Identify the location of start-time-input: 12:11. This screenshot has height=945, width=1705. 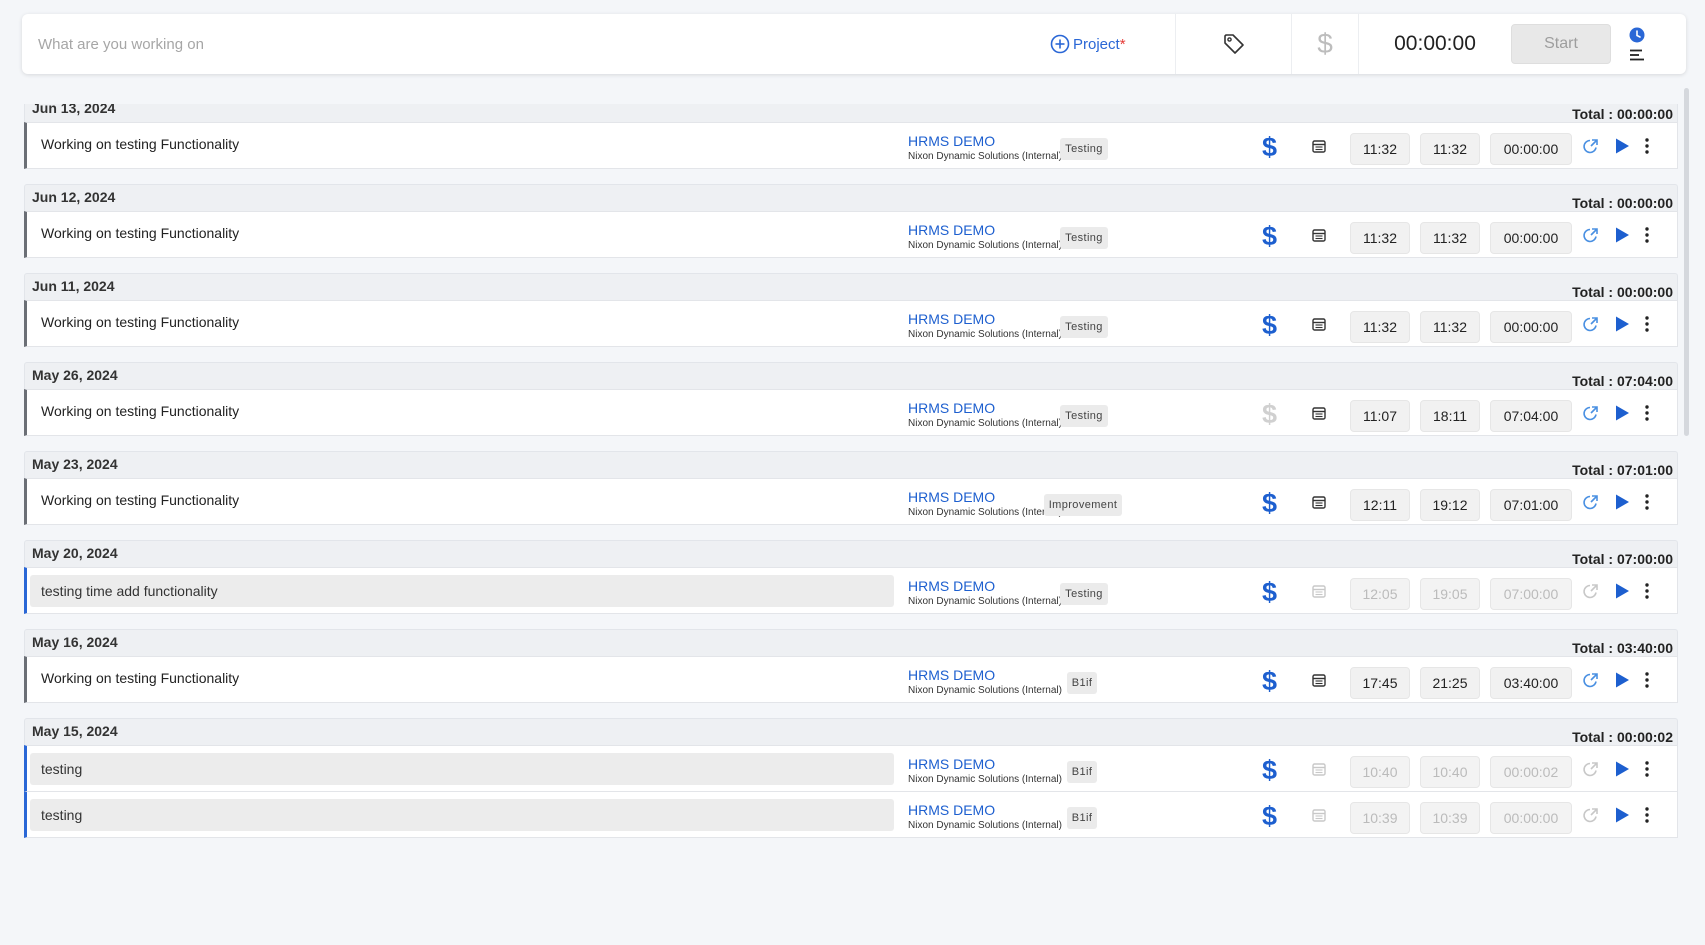
(1380, 505).